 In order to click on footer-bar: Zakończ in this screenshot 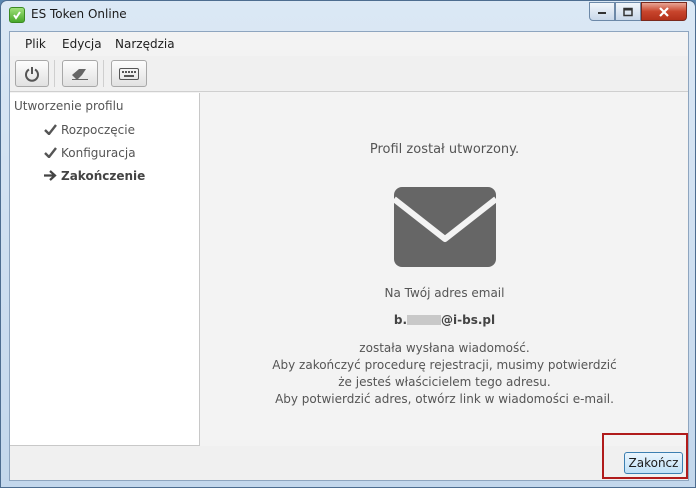, I will do `click(349, 456)`.